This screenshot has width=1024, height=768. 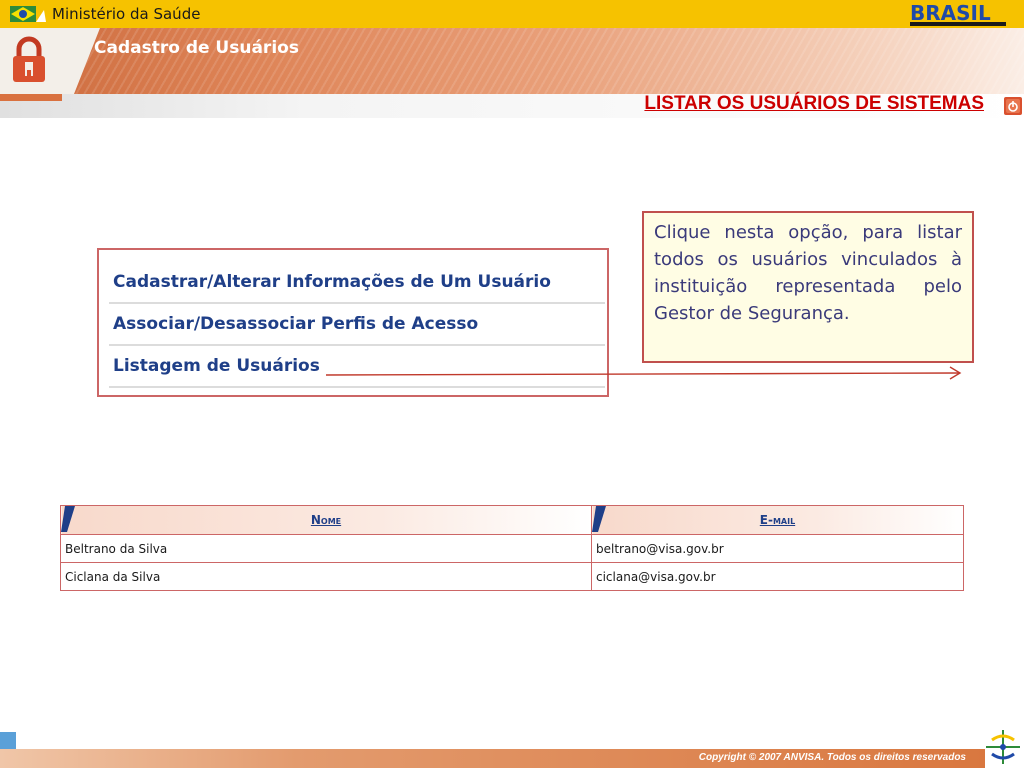 I want to click on cell-name: Ciclana da Silva, so click(x=326, y=576).